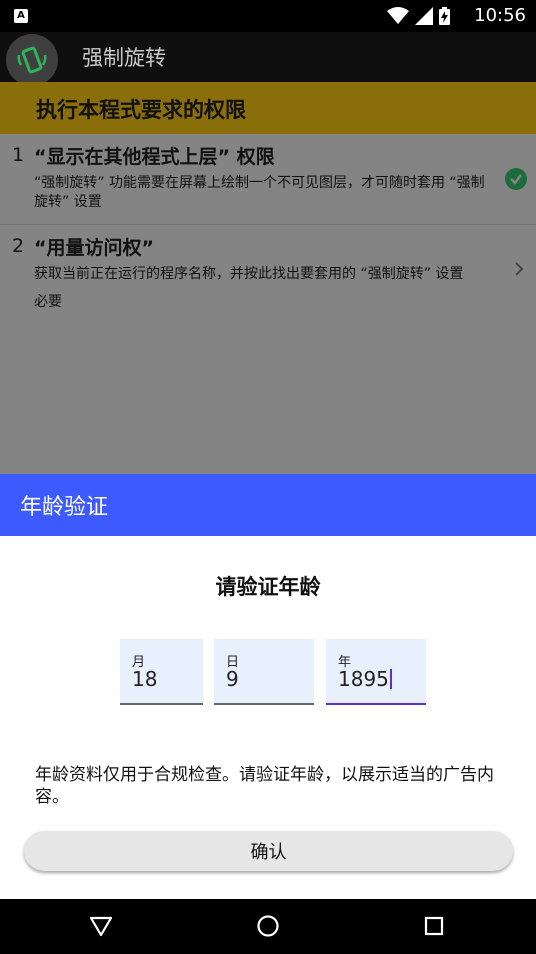 The height and width of the screenshot is (954, 536). I want to click on navigation-bar, so click(268, 926).